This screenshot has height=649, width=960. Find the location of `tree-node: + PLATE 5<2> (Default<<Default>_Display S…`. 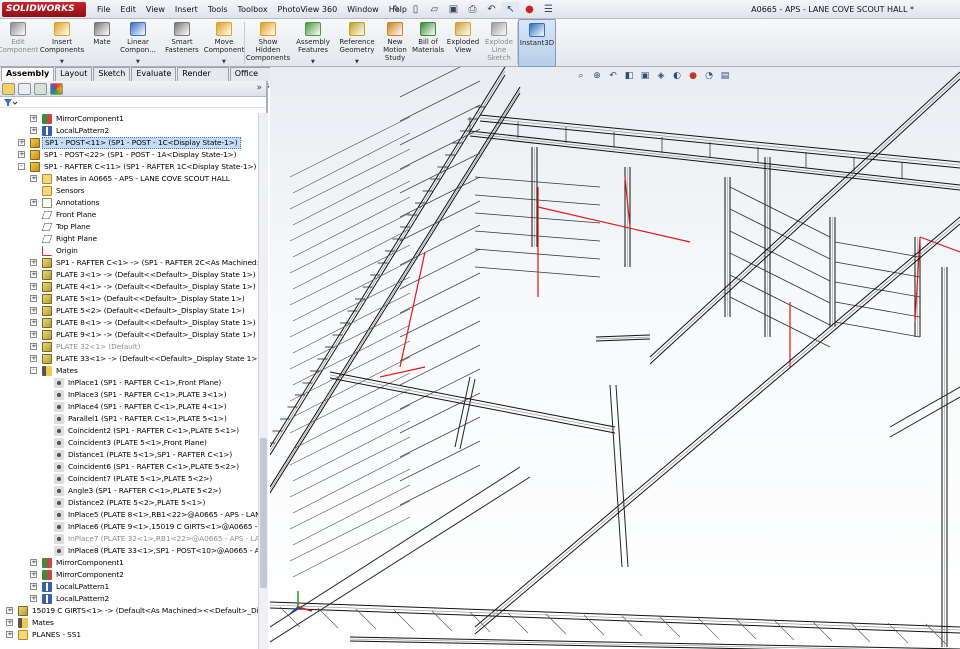

tree-node: + PLATE 5<2> (Default<<Default>_Display S… is located at coordinates (129, 311).